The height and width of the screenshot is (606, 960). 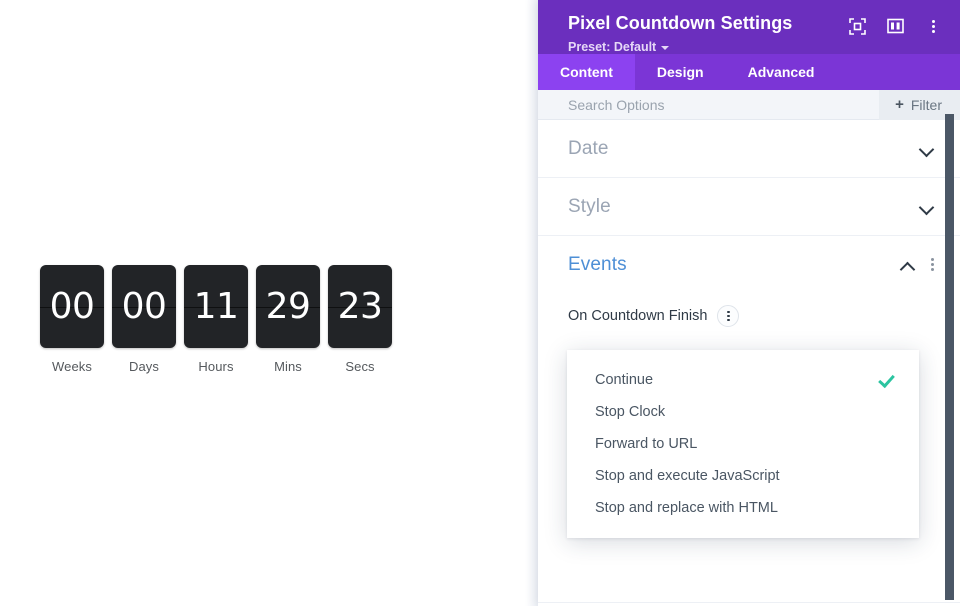 I want to click on header-icon-group, so click(x=895, y=26).